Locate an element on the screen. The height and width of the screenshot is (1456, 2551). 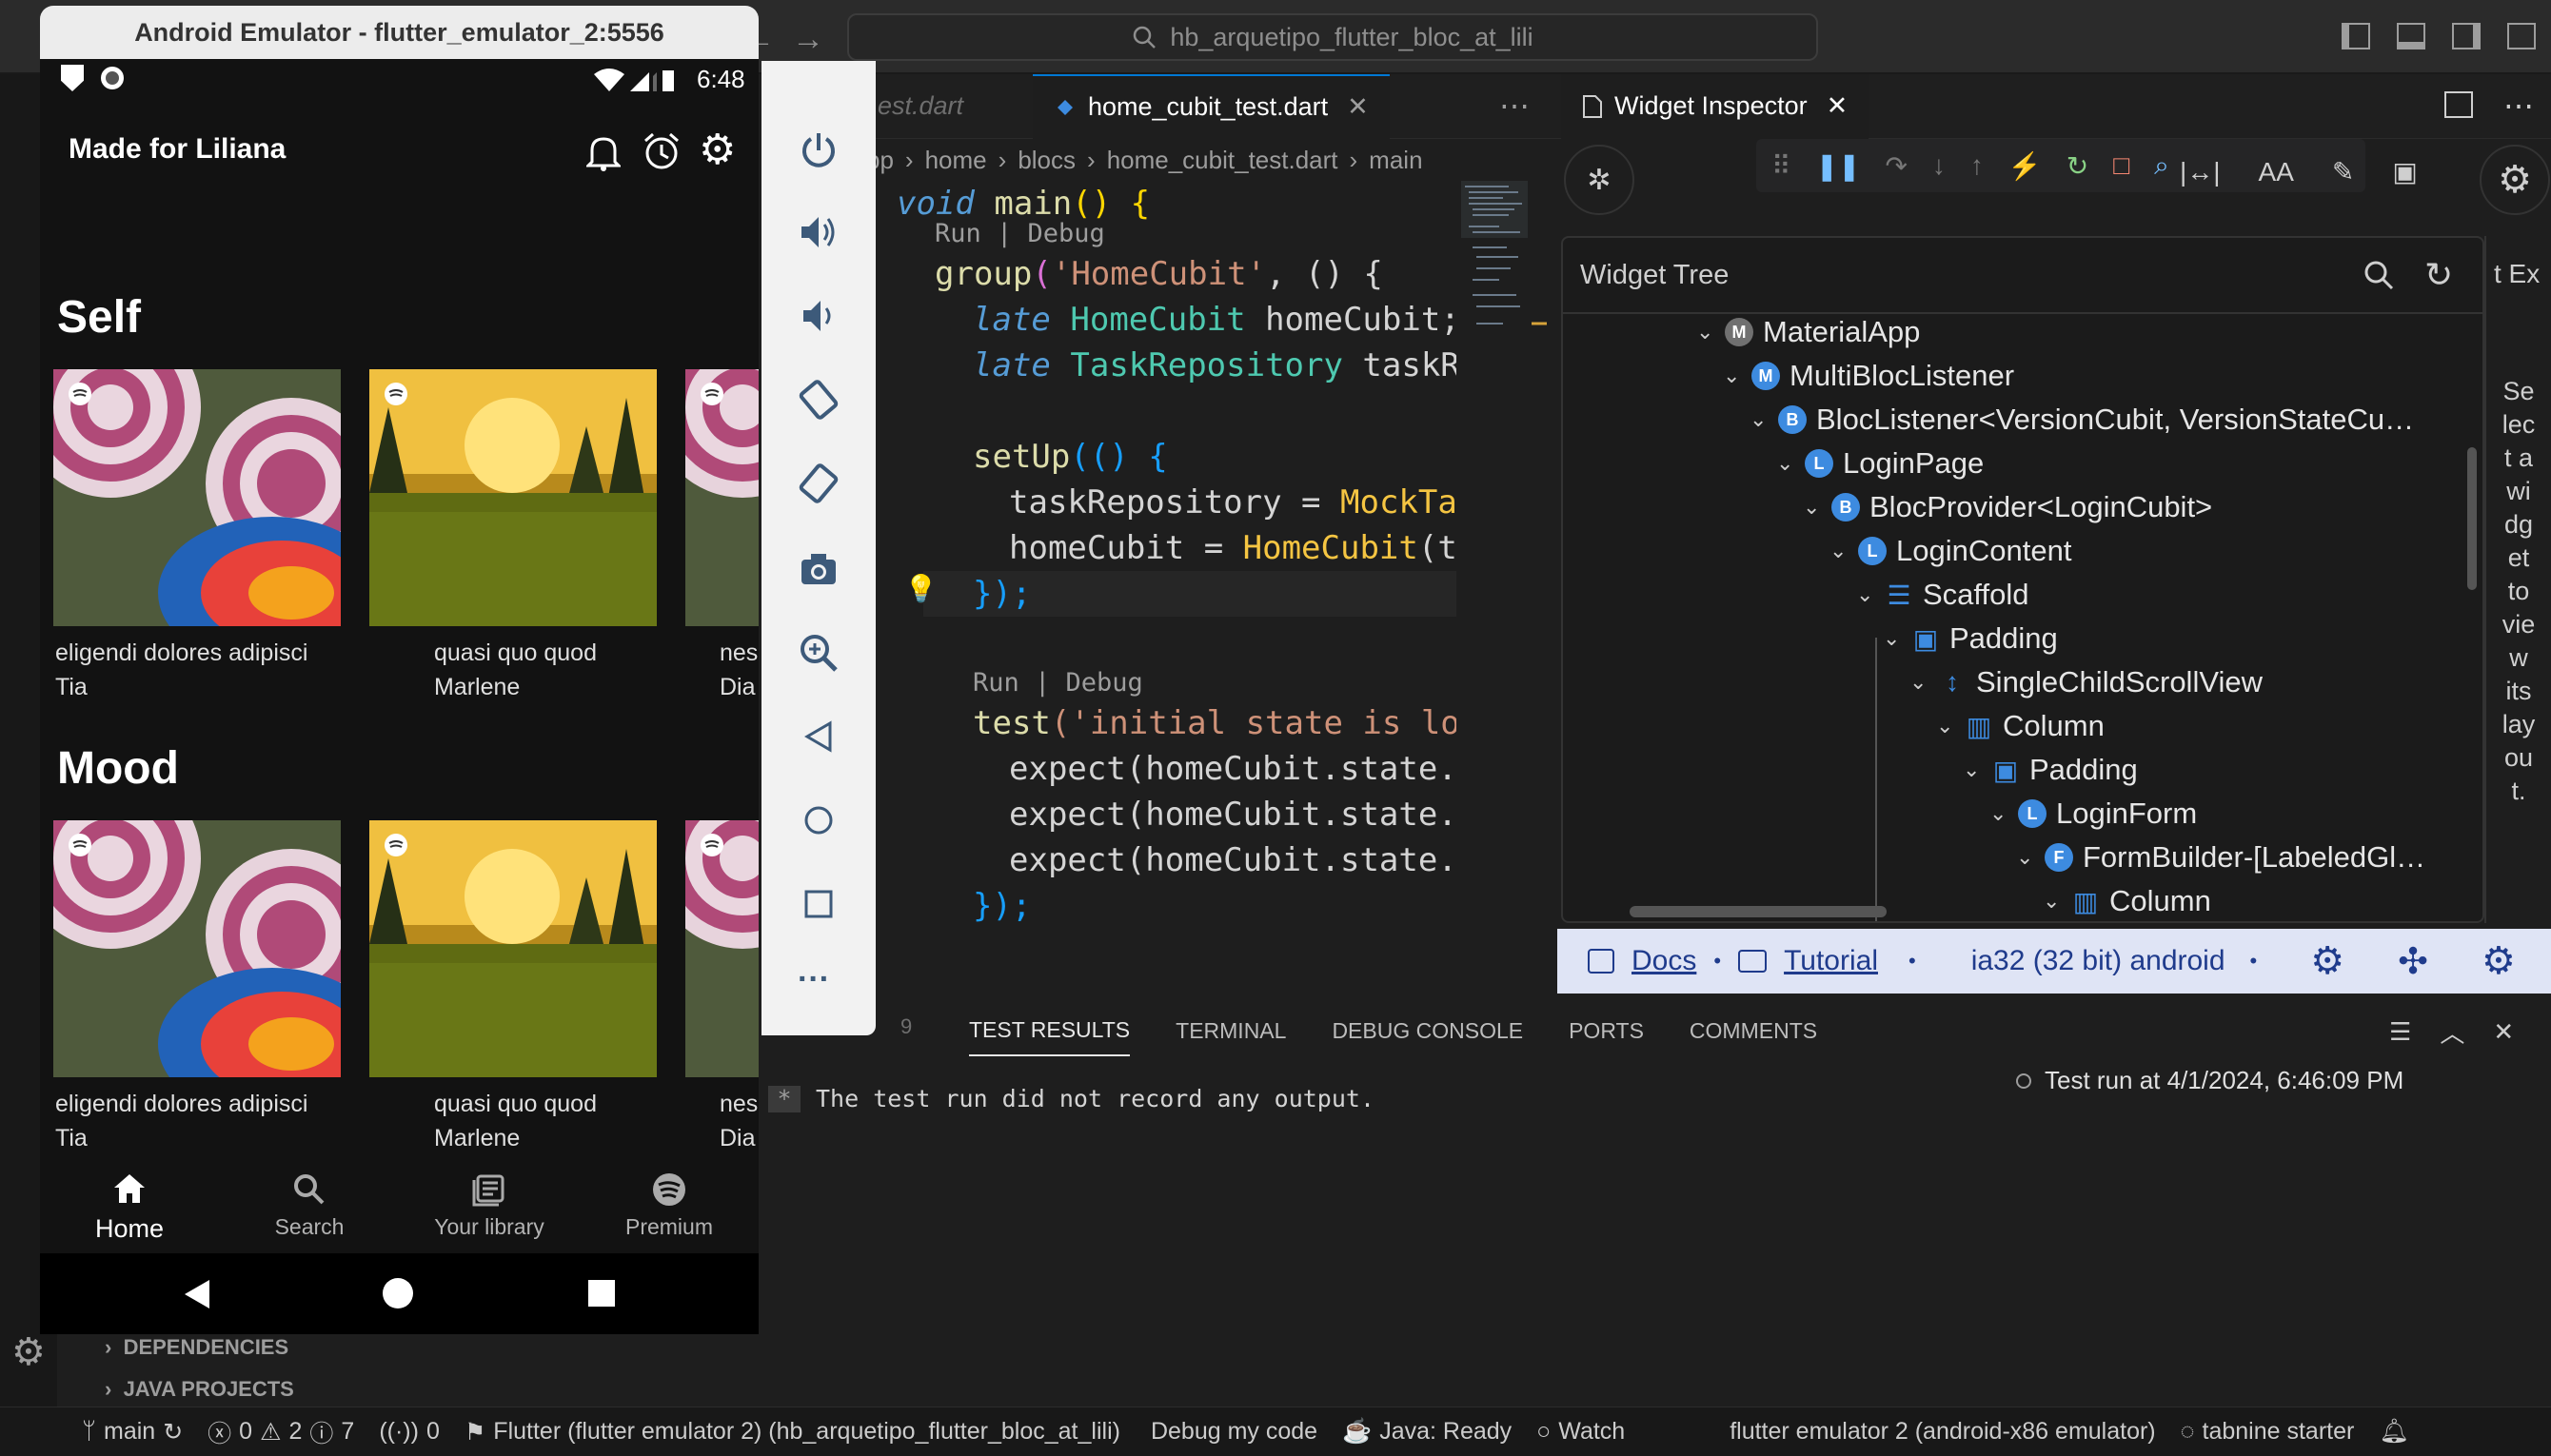
power-icon is located at coordinates (819, 150).